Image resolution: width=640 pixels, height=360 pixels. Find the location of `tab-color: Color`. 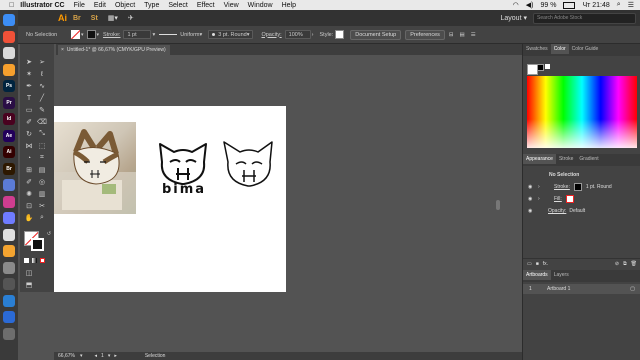

tab-color: Color is located at coordinates (559, 49).